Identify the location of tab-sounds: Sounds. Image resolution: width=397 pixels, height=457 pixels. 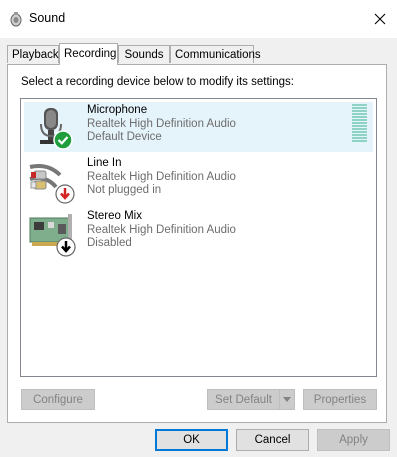
(144, 54).